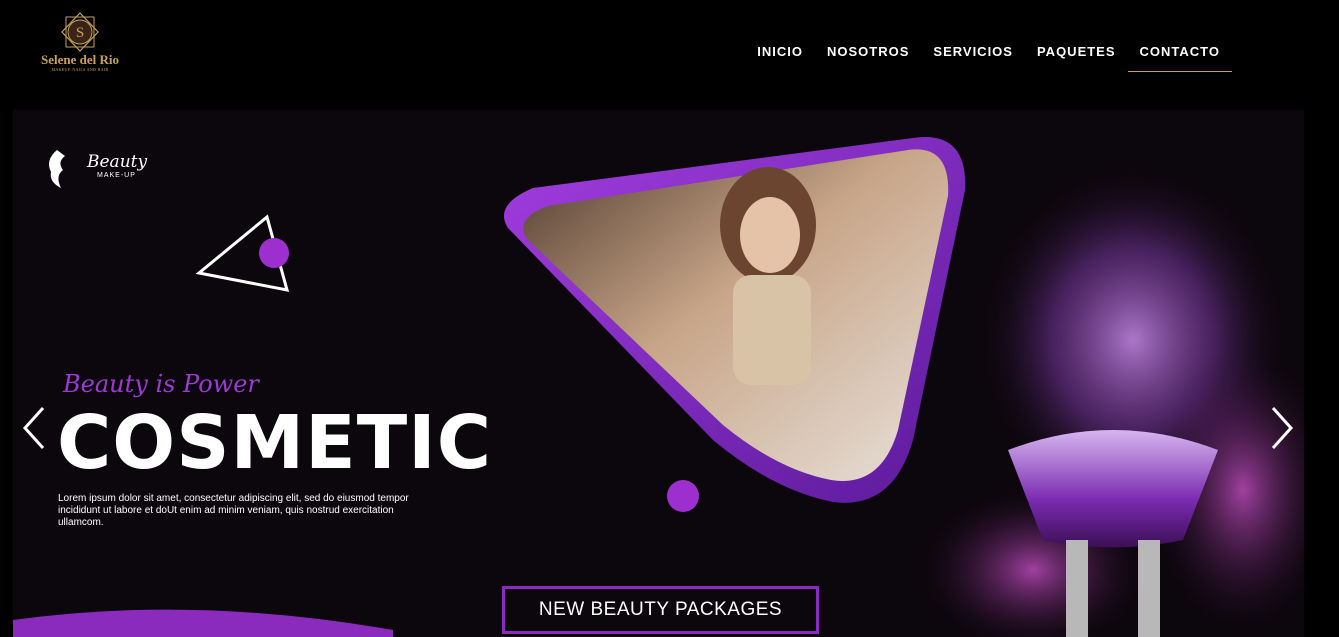 This screenshot has width=1339, height=637. I want to click on logo-emblem-icon: S, so click(80, 32).